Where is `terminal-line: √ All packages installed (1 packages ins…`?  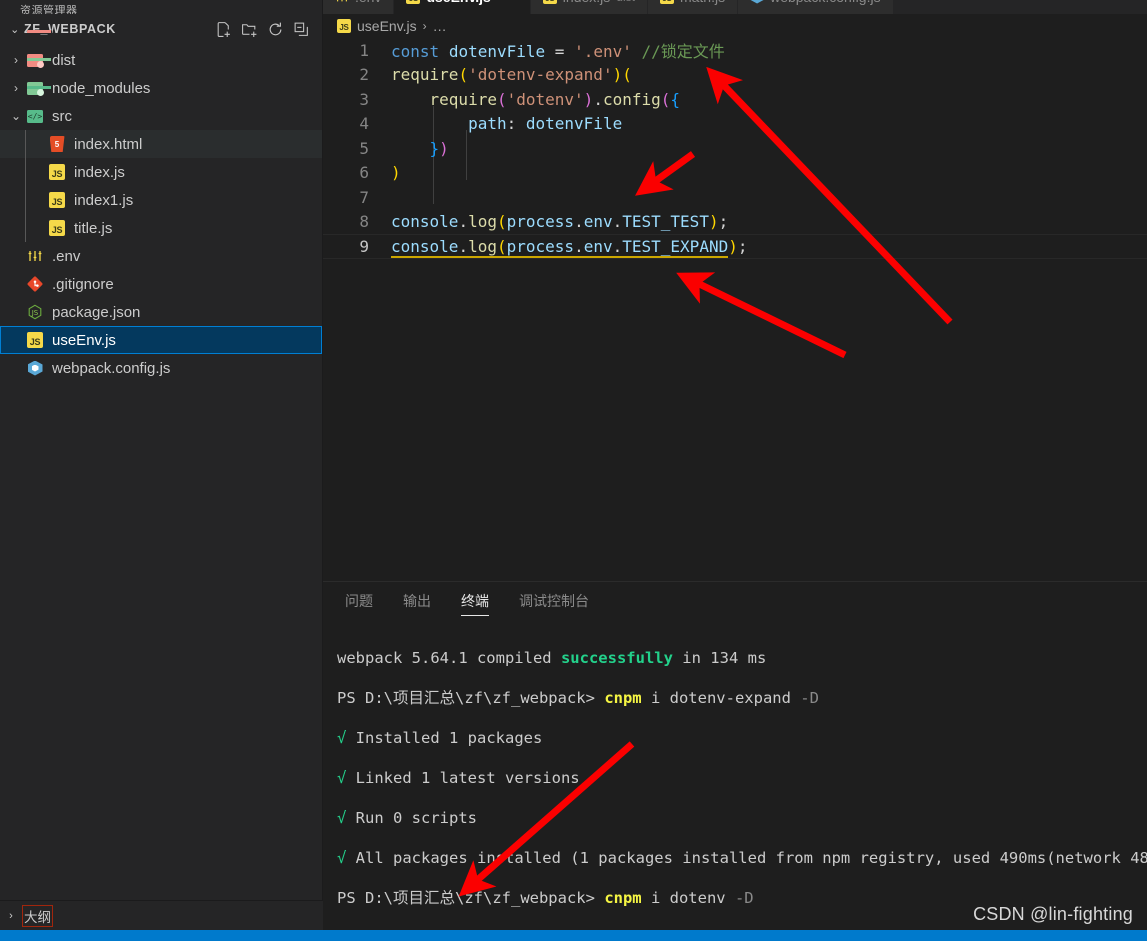
terminal-line: √ All packages installed (1 packages ins… is located at coordinates (742, 858).